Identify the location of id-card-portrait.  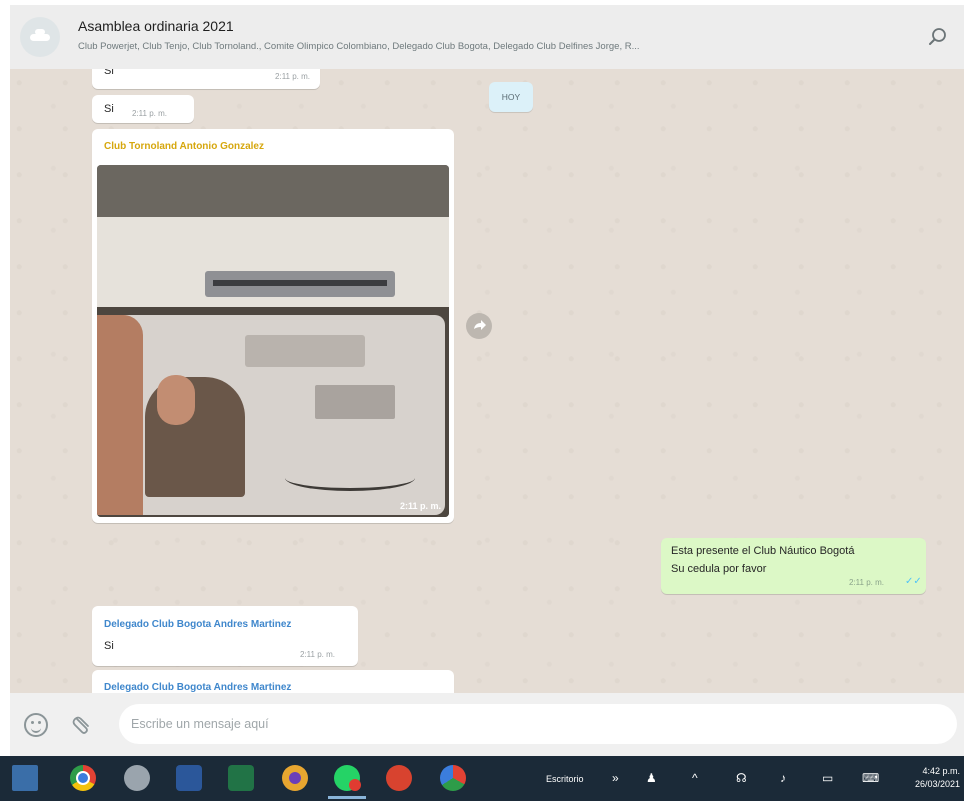
(176, 400).